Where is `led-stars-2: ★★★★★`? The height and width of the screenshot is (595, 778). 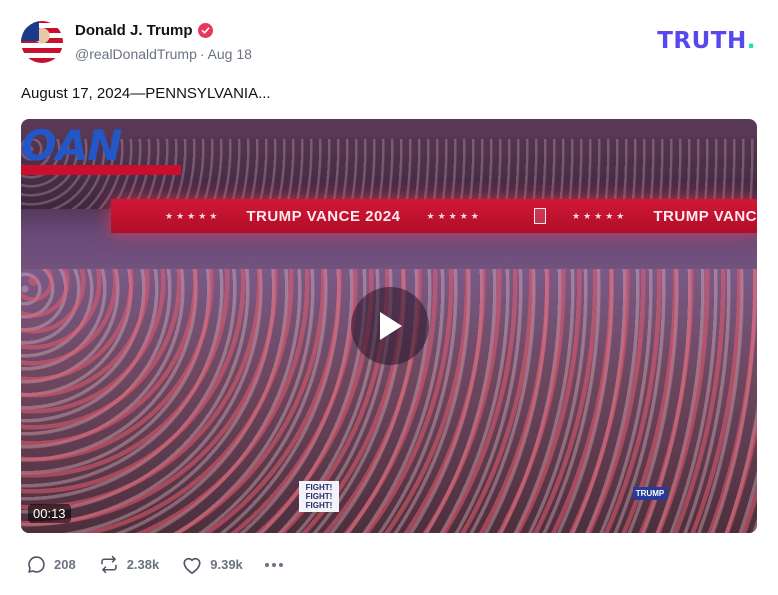
led-stars-2: ★★★★★ is located at coordinates (454, 215).